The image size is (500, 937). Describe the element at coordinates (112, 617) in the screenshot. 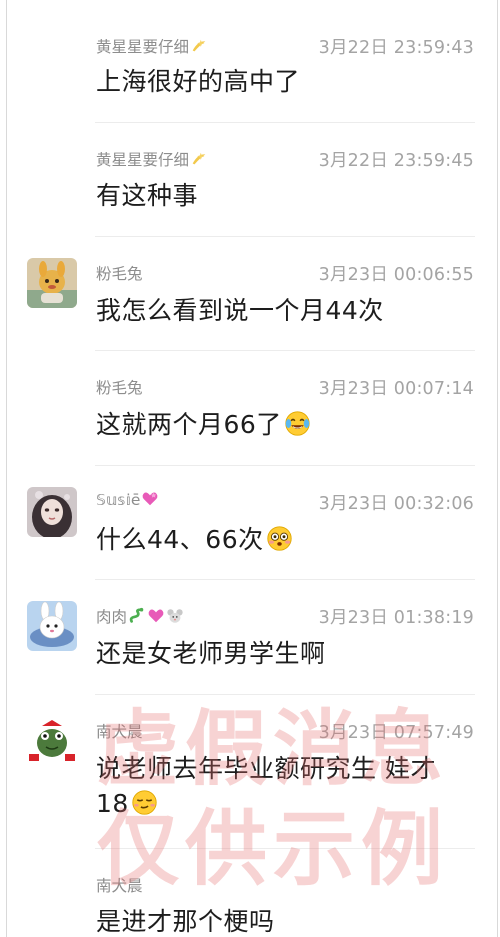

I see `sender-name: 肉肉` at that location.